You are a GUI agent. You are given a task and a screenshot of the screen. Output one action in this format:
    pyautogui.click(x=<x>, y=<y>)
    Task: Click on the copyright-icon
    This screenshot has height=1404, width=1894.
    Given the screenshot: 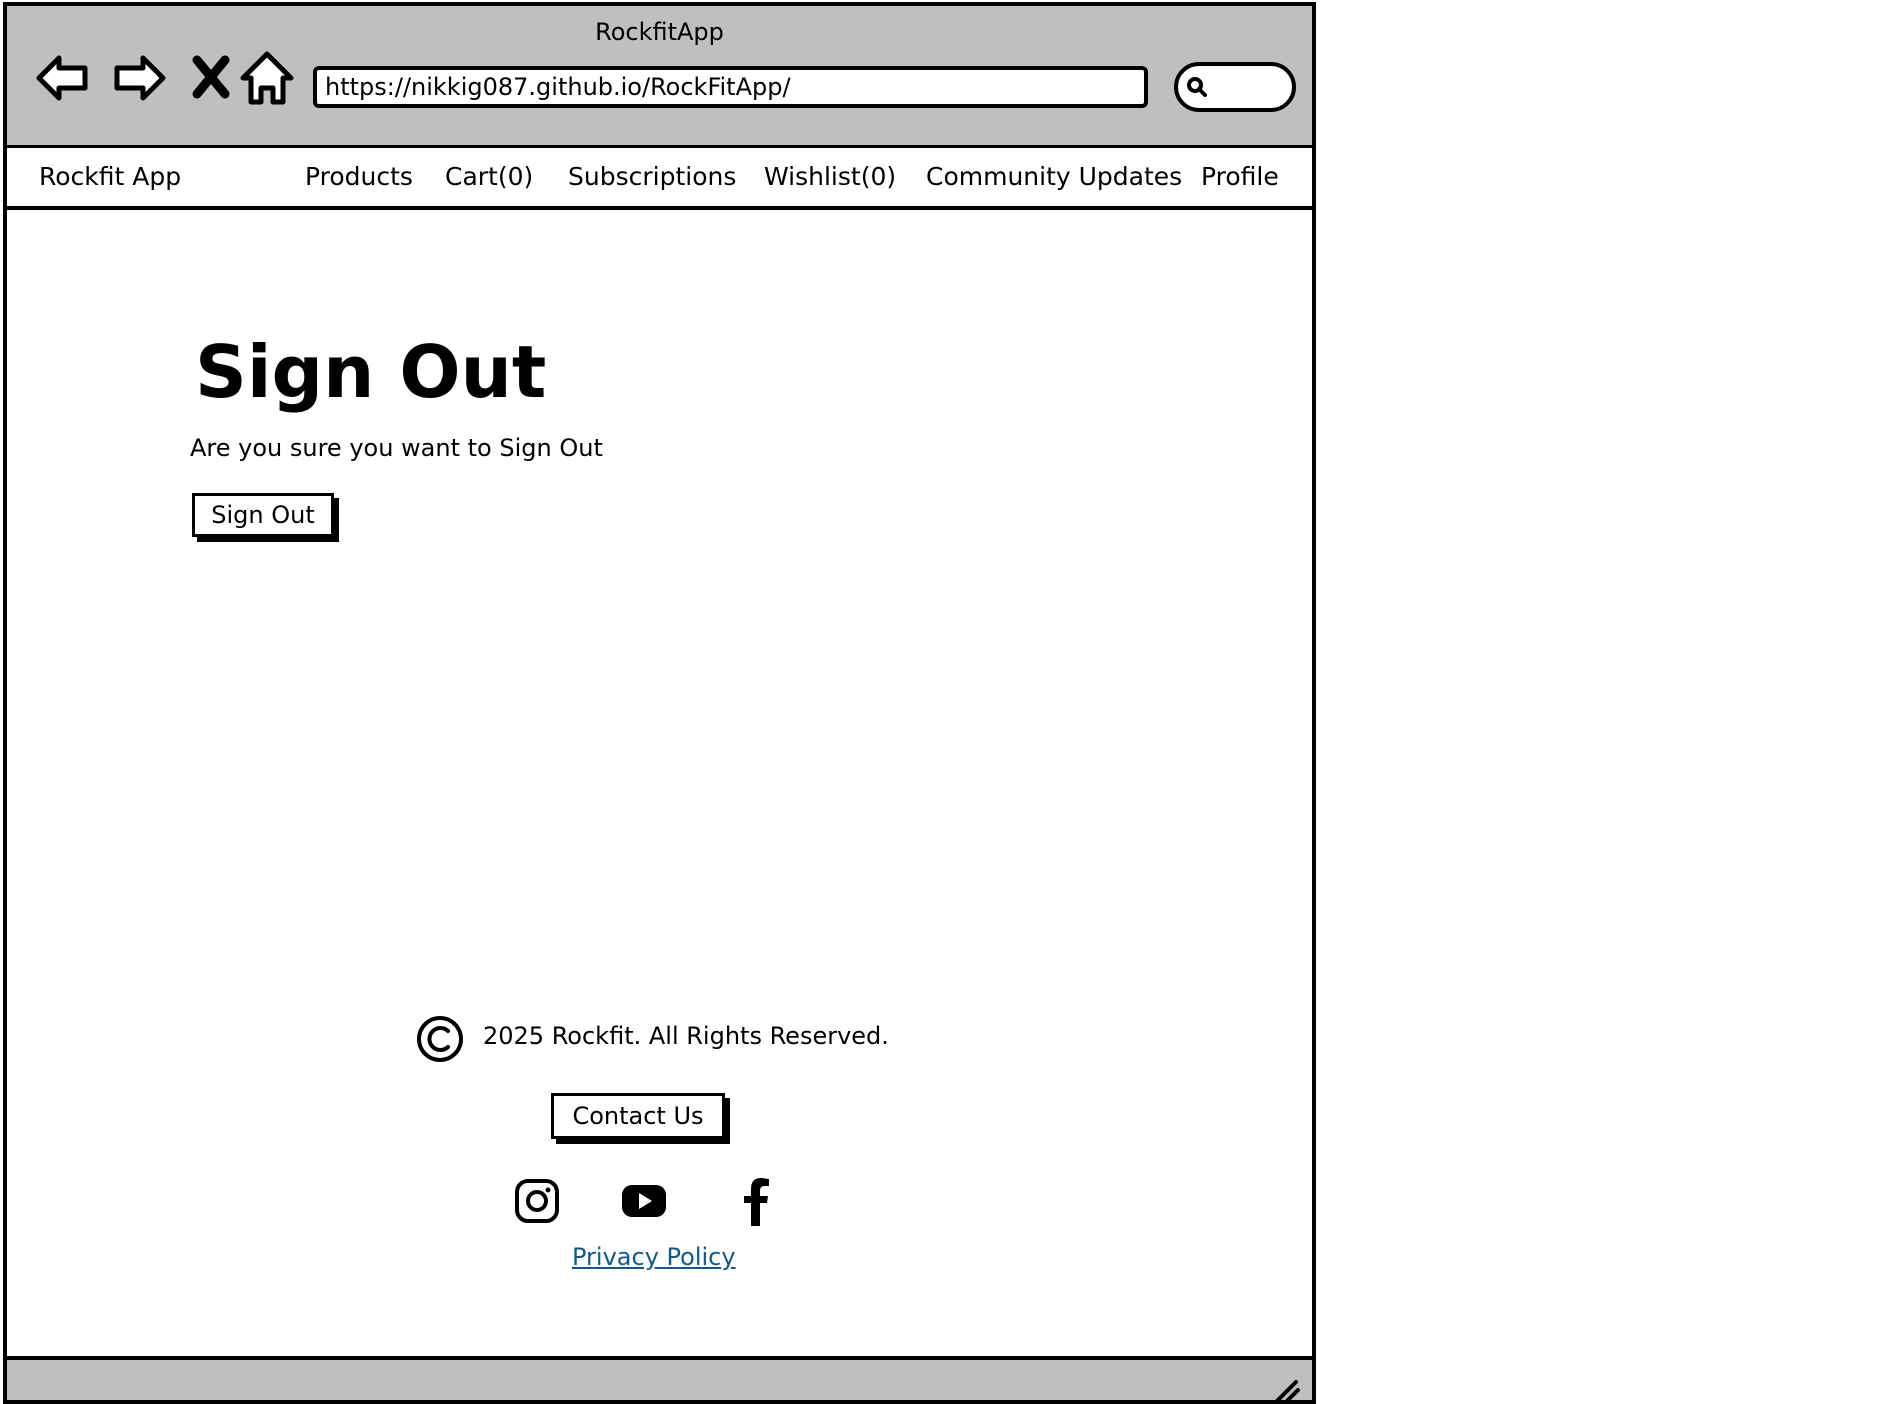 What is the action you would take?
    pyautogui.click(x=440, y=1039)
    